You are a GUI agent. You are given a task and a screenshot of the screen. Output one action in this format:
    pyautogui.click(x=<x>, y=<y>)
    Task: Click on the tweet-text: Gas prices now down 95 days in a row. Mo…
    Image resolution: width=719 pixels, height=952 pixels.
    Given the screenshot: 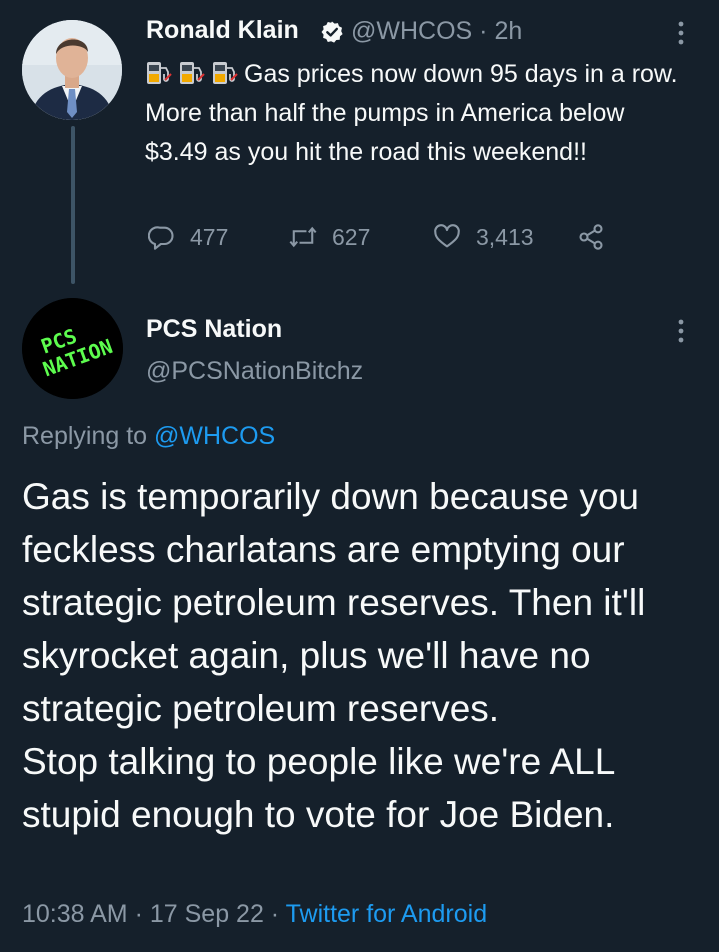 What is the action you would take?
    pyautogui.click(x=411, y=113)
    